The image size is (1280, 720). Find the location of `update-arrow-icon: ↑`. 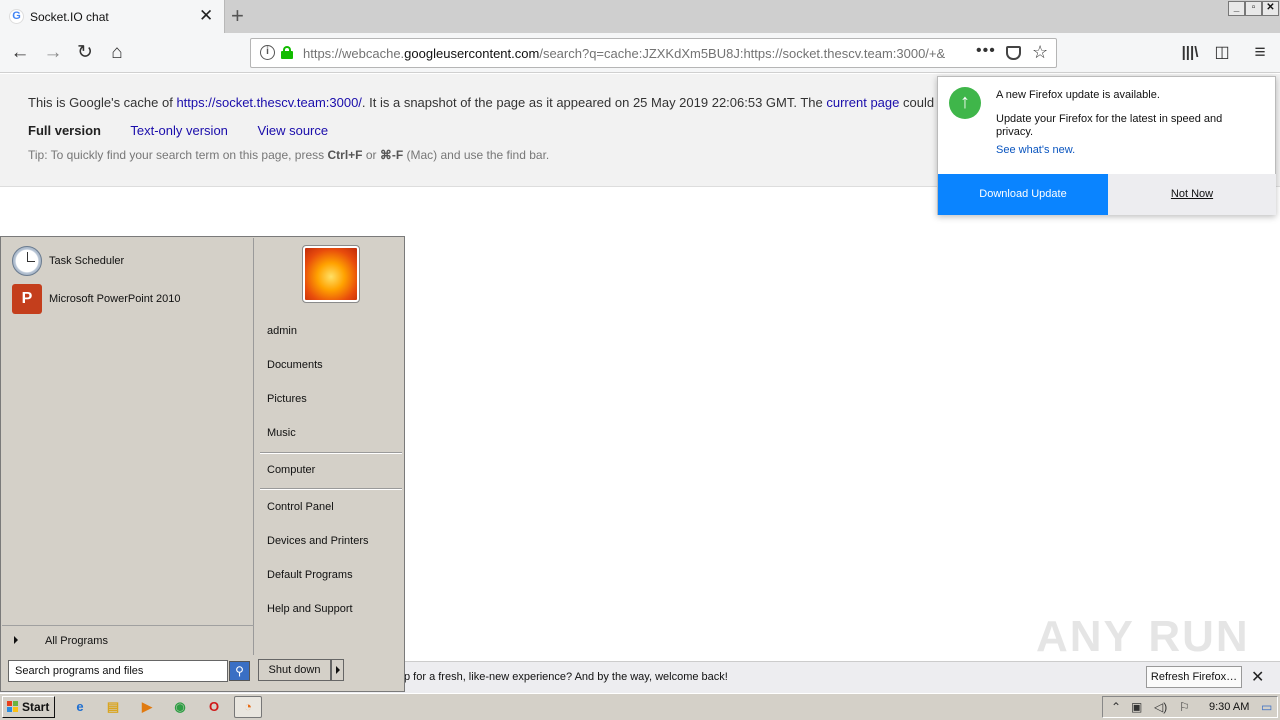

update-arrow-icon: ↑ is located at coordinates (965, 103).